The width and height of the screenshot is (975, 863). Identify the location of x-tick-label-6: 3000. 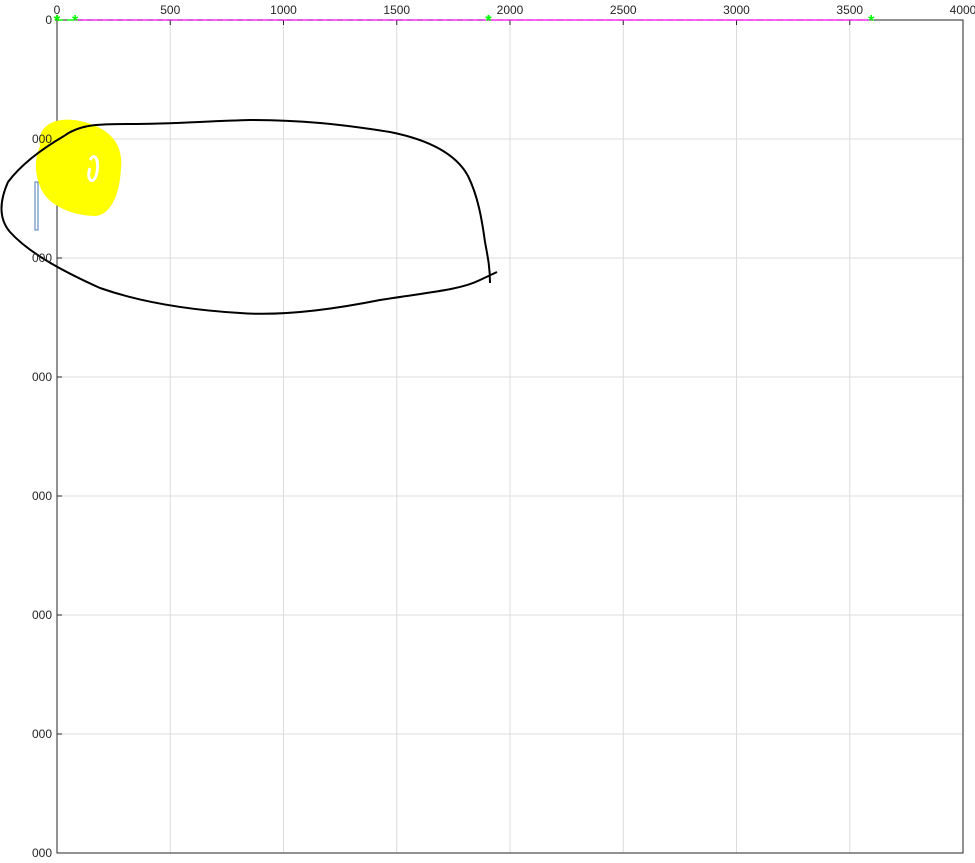
(736, 10).